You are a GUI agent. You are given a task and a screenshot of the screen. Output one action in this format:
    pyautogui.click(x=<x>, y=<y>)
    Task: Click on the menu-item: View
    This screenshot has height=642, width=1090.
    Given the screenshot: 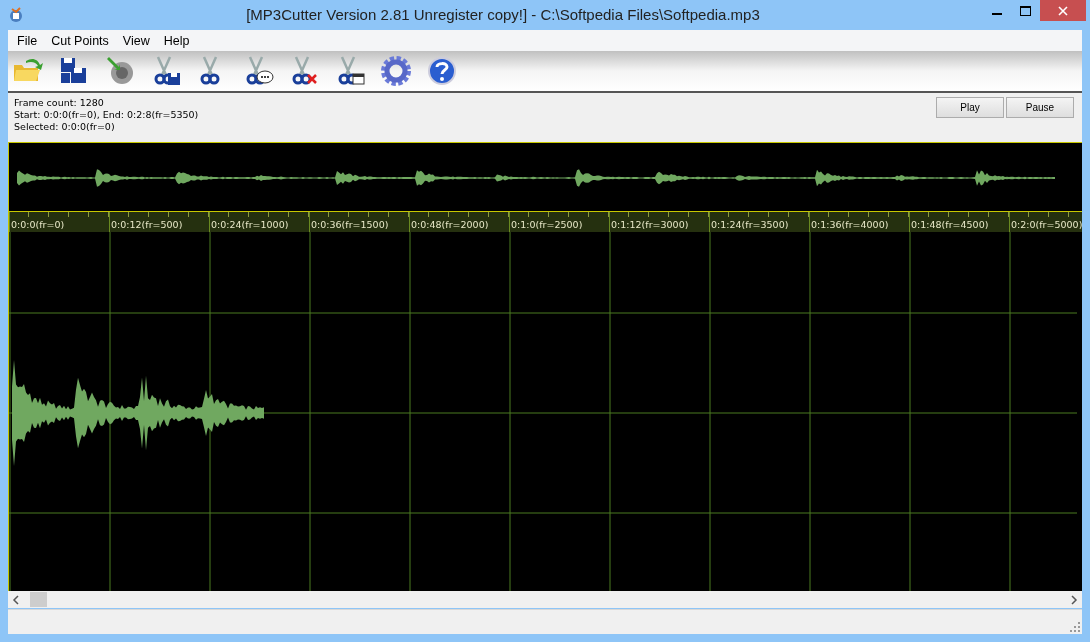 What is the action you would take?
    pyautogui.click(x=136, y=40)
    